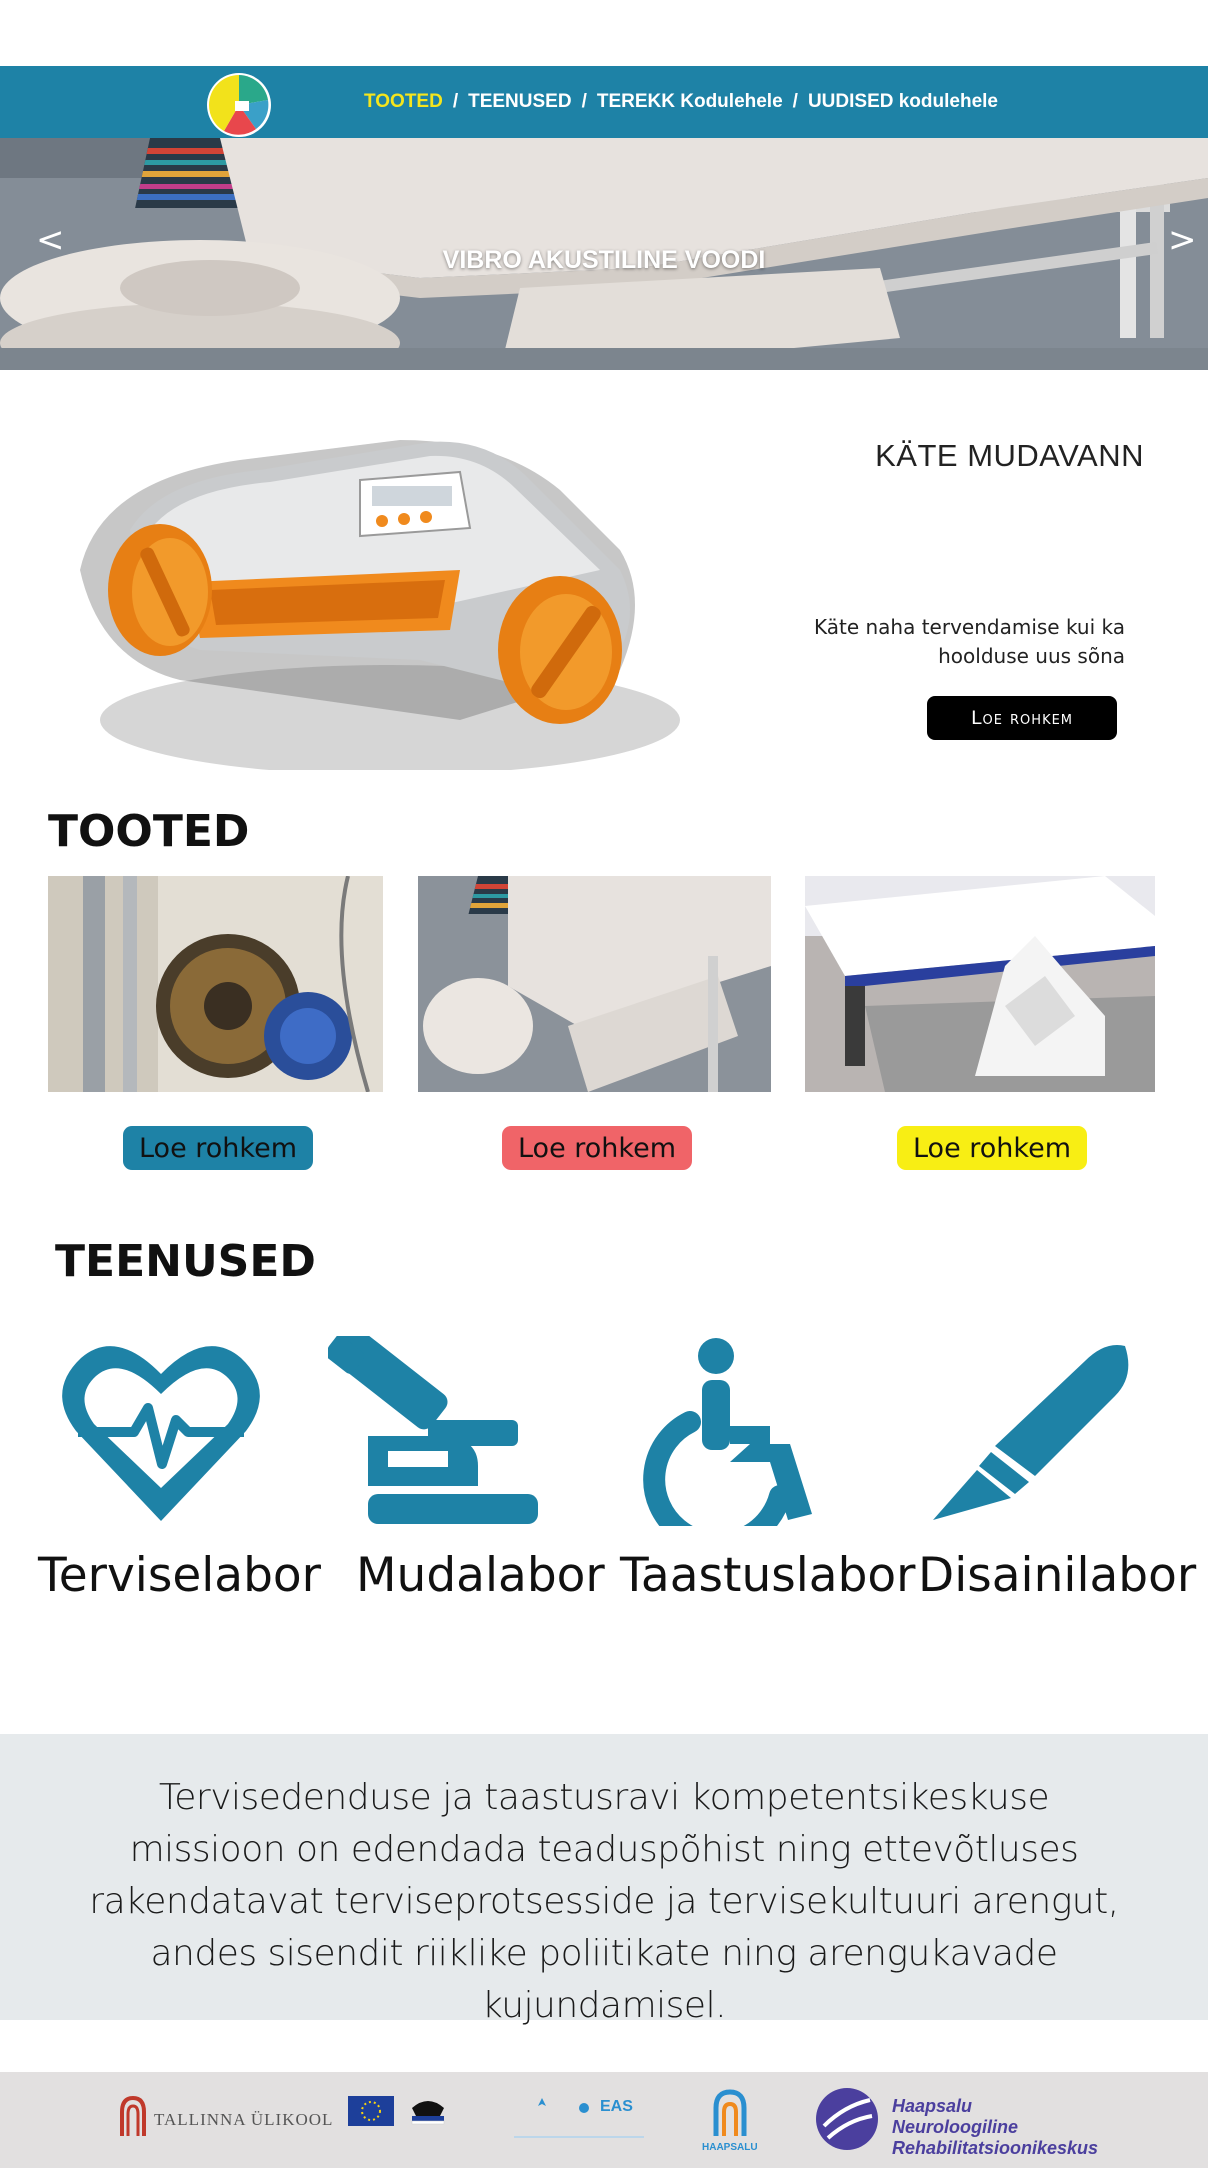 The width and height of the screenshot is (1208, 2168). I want to click on service-label-mudalabor: Mudalabor, so click(480, 1575).